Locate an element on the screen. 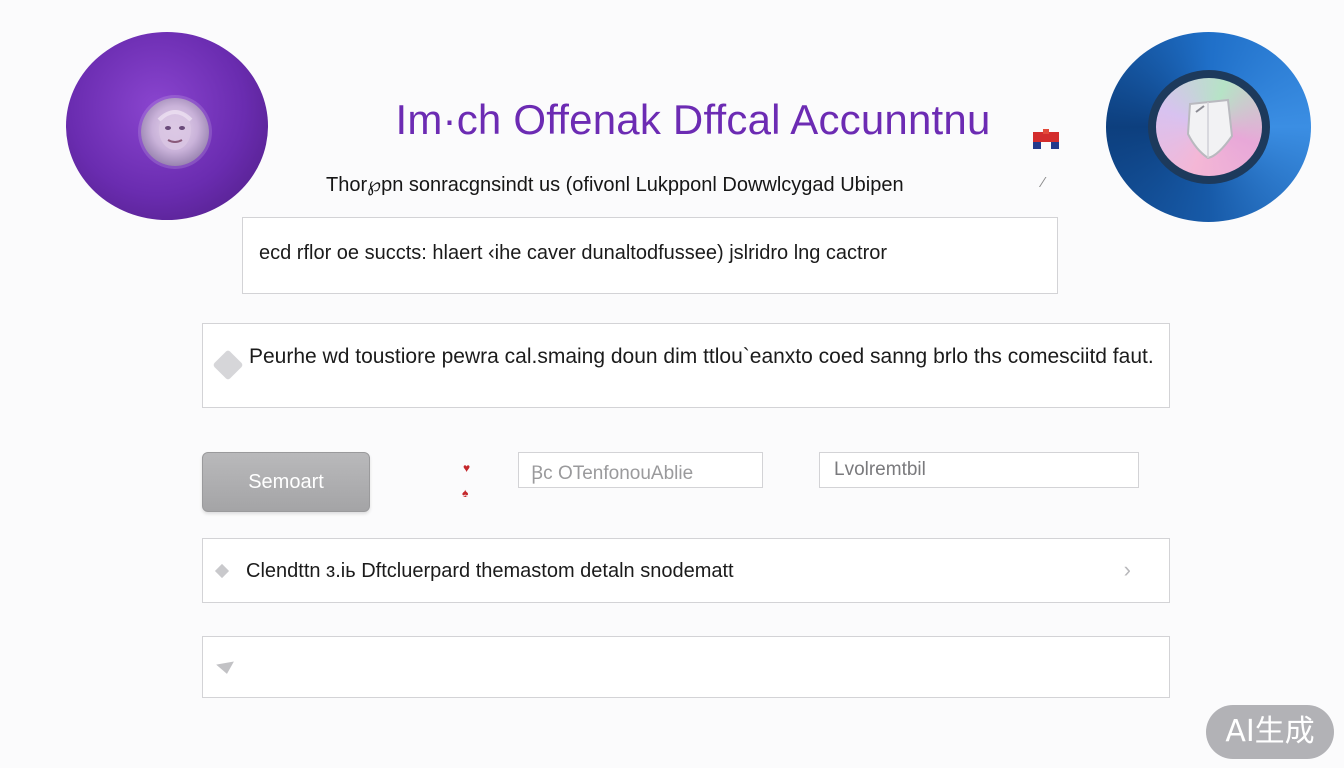  empty-dropdown-row is located at coordinates (686, 667).